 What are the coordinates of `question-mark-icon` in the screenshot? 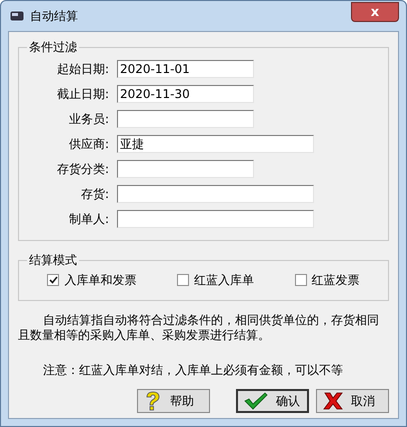 It's located at (153, 401).